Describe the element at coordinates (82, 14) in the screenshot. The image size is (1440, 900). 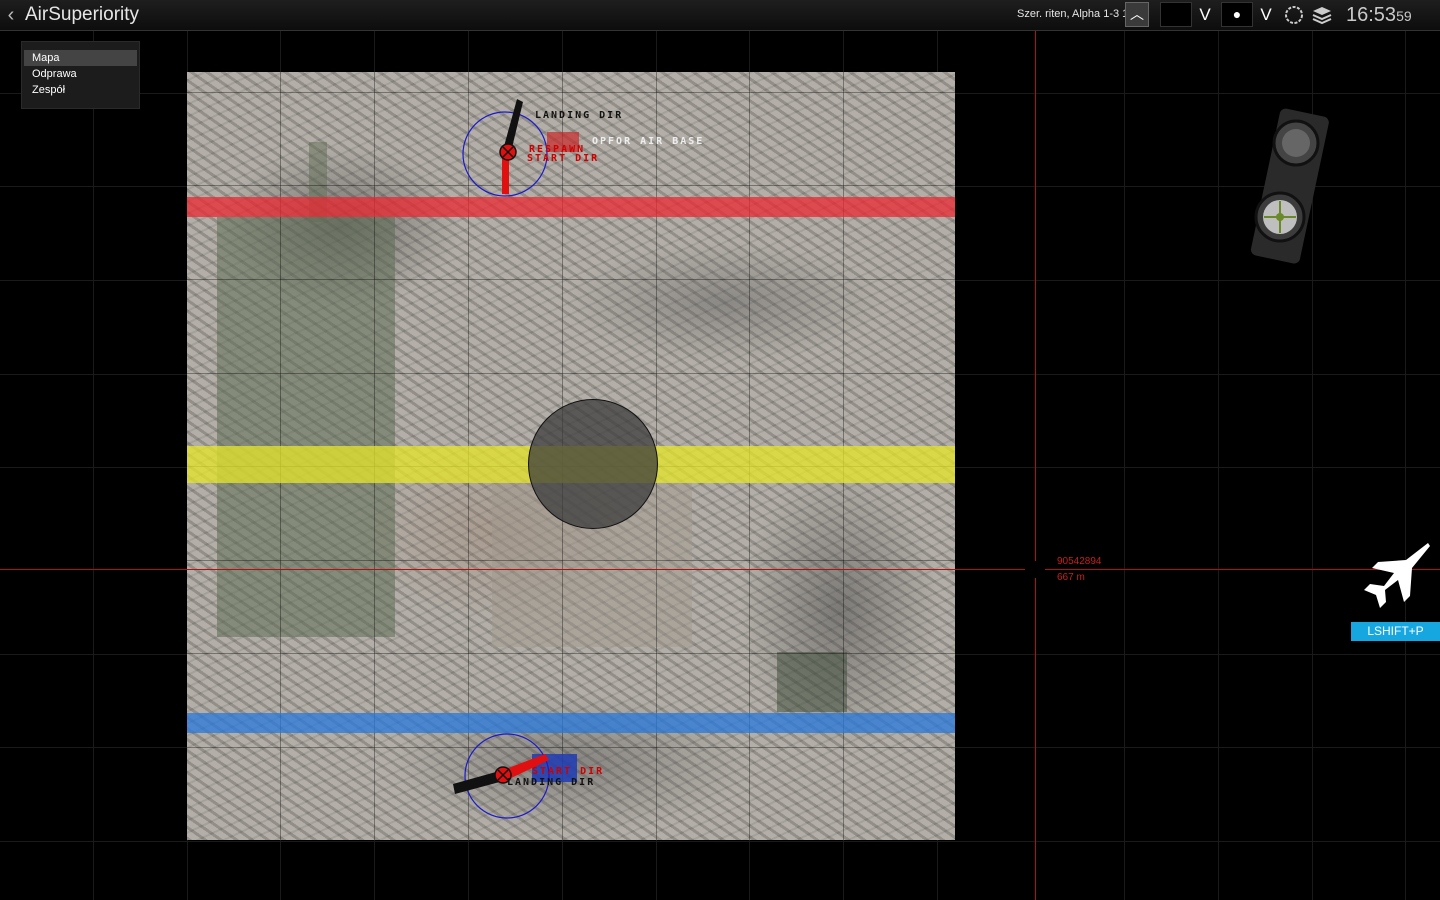
I see `app-title: AirSuperiority` at that location.